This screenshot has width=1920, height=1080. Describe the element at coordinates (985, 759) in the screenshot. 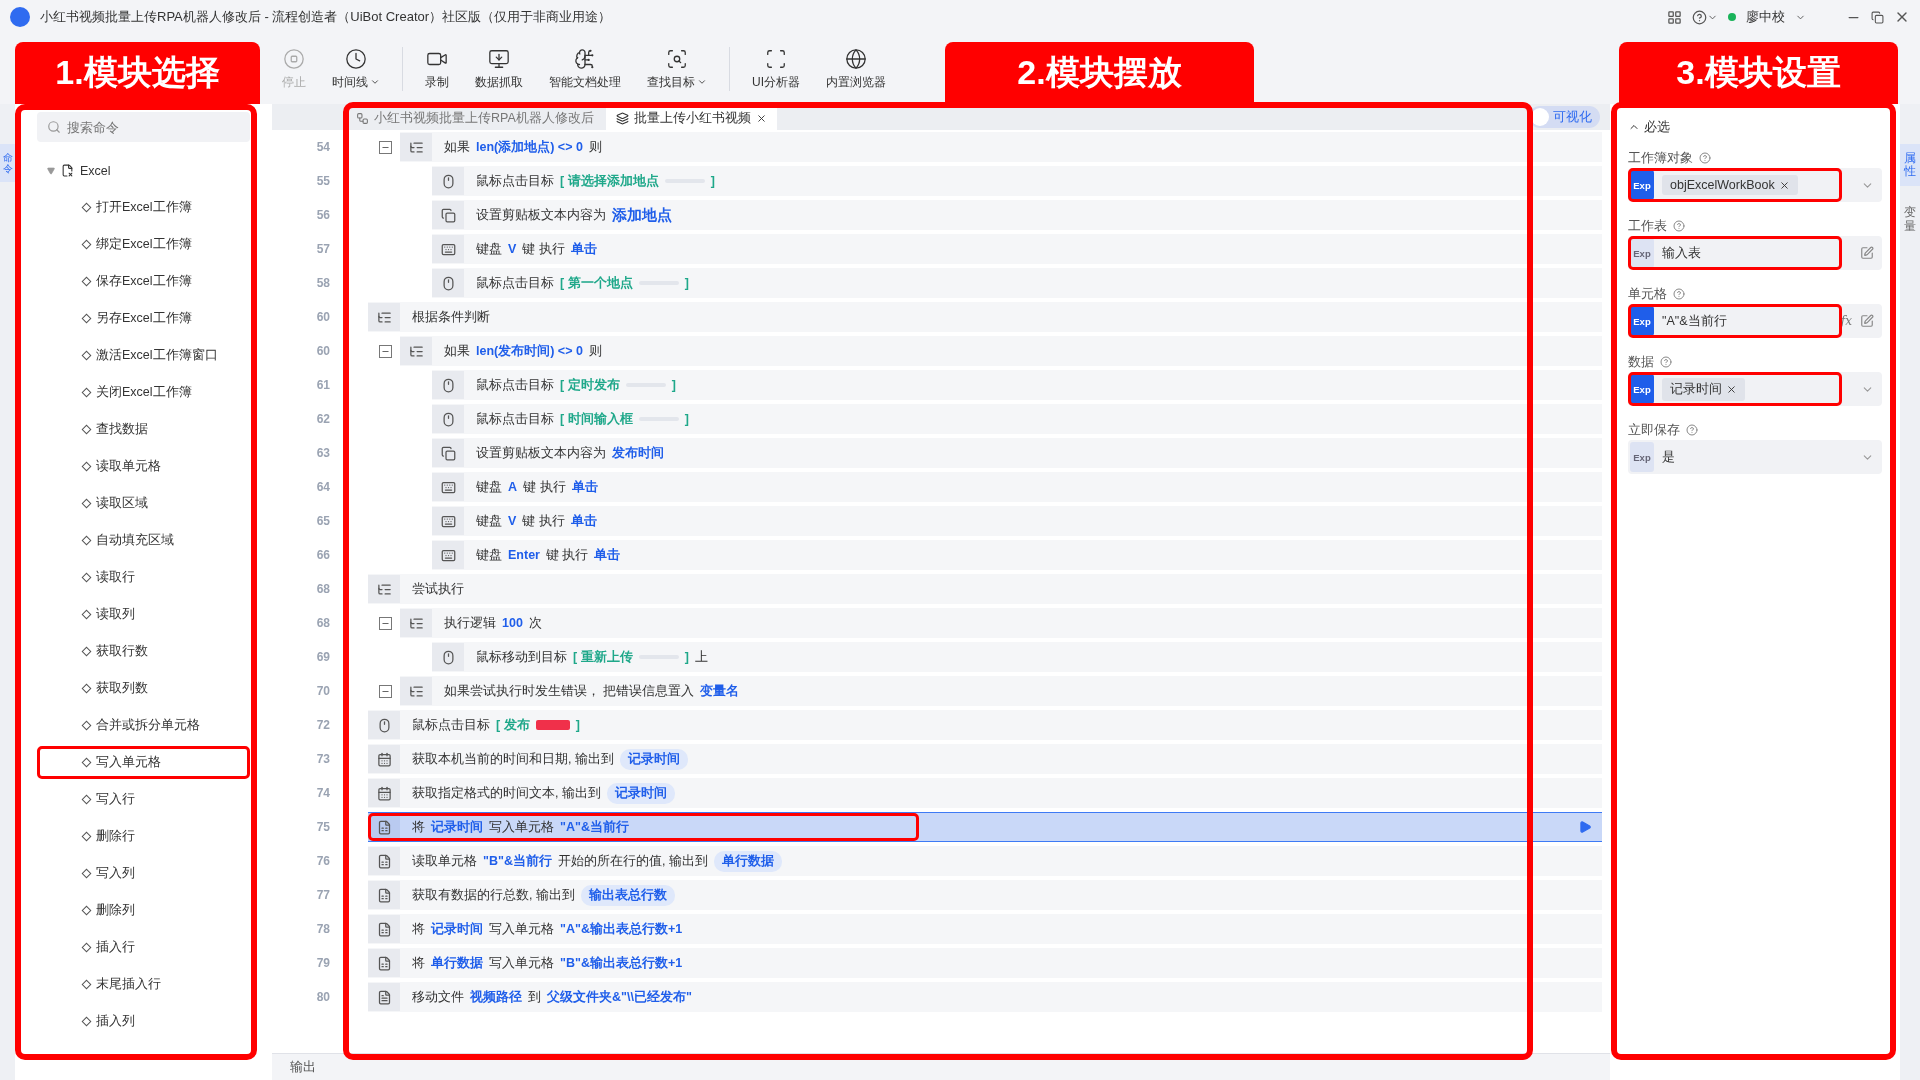

I see `statement-row: 获取本机当前的时间和日期, 输出到 记录时间` at that location.